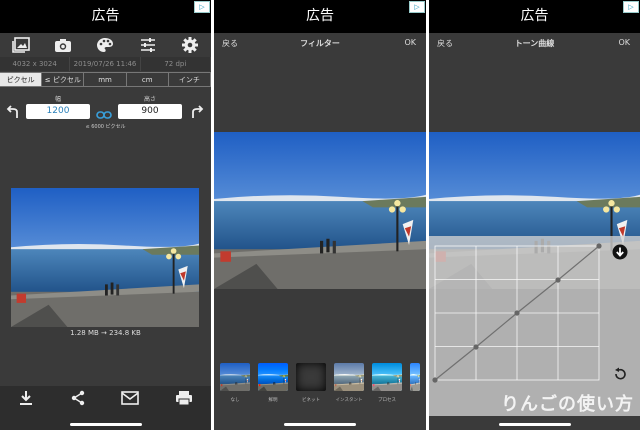  Describe the element at coordinates (63, 79) in the screenshot. I see `unit-max-pixel: ≤ ピクセル` at that location.